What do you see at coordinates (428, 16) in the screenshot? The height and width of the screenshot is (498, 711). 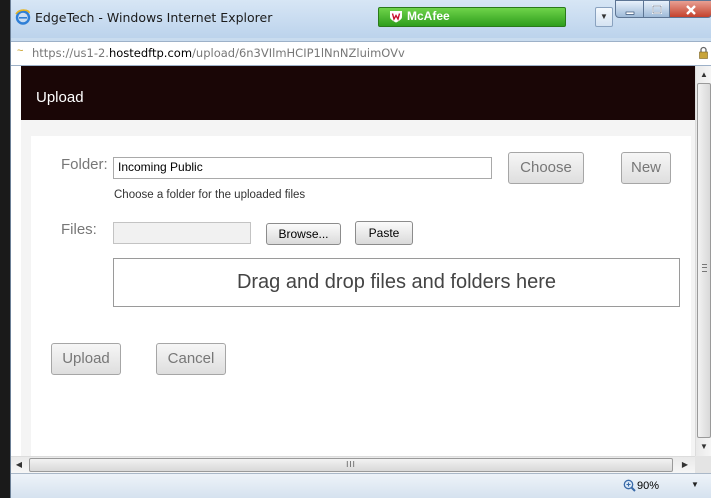 I see `mcafee-label: McAfee` at bounding box center [428, 16].